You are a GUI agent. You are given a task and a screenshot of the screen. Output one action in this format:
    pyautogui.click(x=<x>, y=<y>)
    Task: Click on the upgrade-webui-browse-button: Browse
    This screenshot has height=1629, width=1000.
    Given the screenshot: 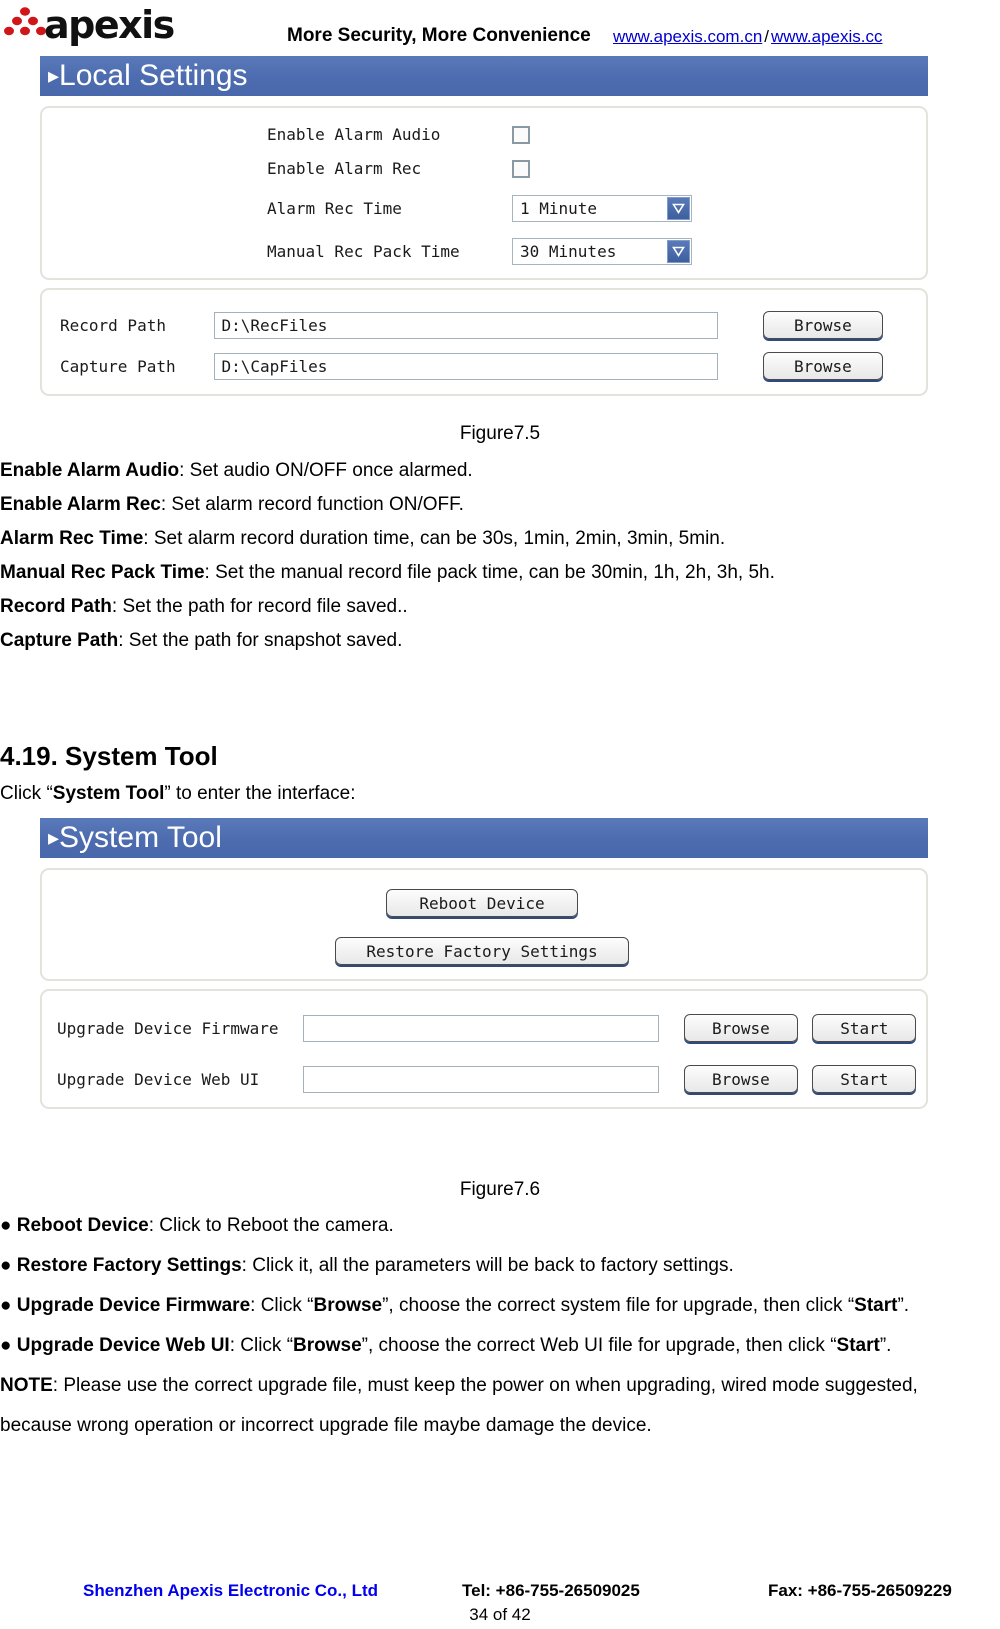 What is the action you would take?
    pyautogui.click(x=740, y=1079)
    